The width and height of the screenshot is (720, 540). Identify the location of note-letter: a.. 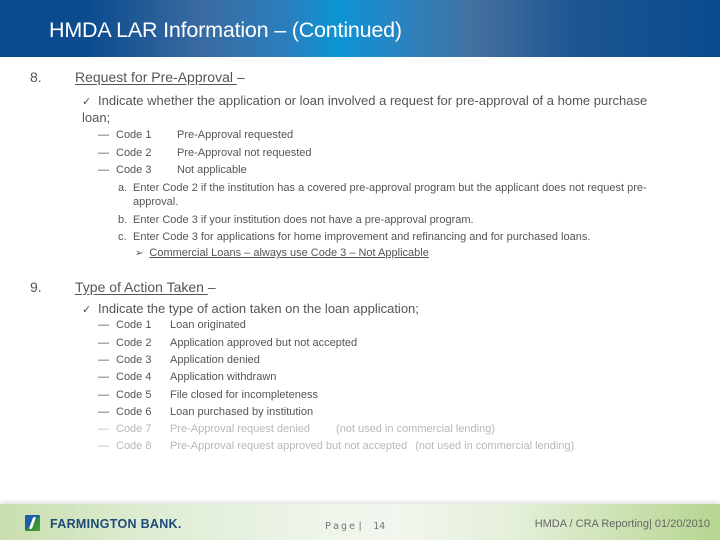
(123, 188).